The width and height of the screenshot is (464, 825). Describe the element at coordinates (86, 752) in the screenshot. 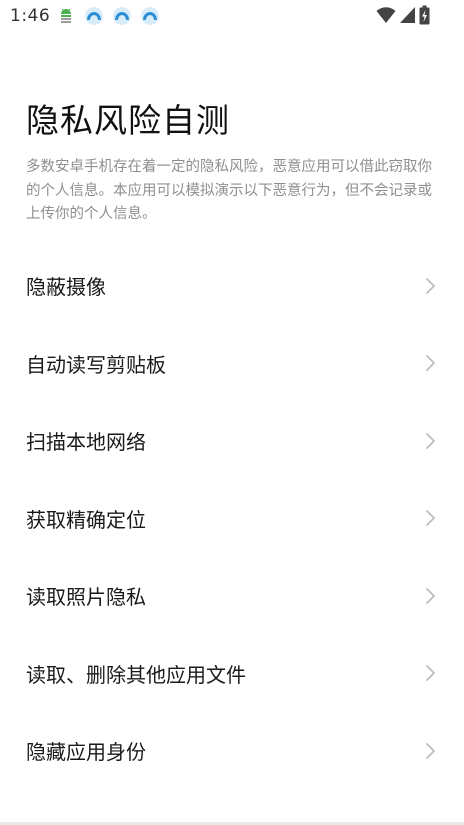

I see `menu-item-label: 隐藏应用身份` at that location.